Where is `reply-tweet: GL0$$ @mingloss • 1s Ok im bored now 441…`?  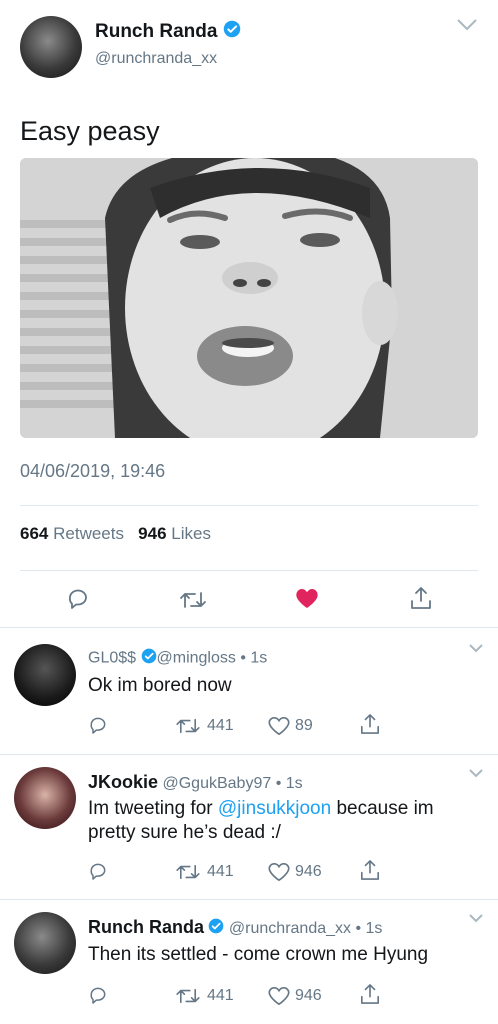
reply-tweet: GL0$$ @mingloss • 1s Ok im bored now 441… is located at coordinates (249, 691).